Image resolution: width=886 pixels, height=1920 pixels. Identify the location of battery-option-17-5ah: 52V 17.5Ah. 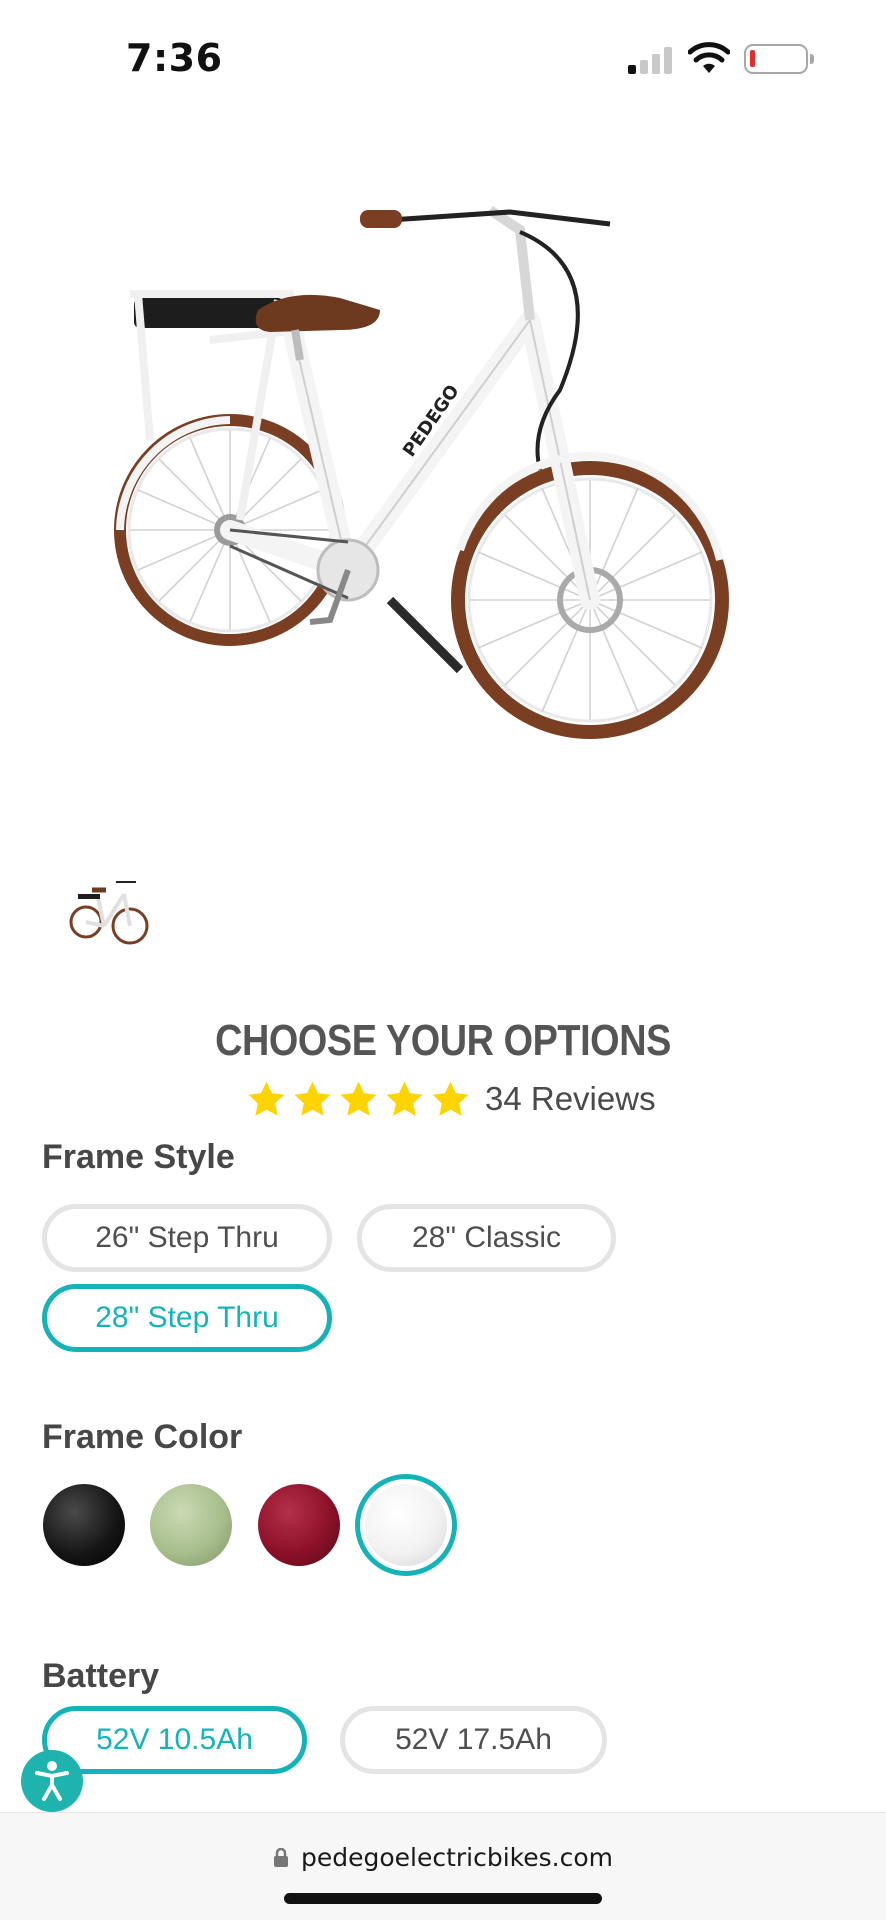
(473, 1740).